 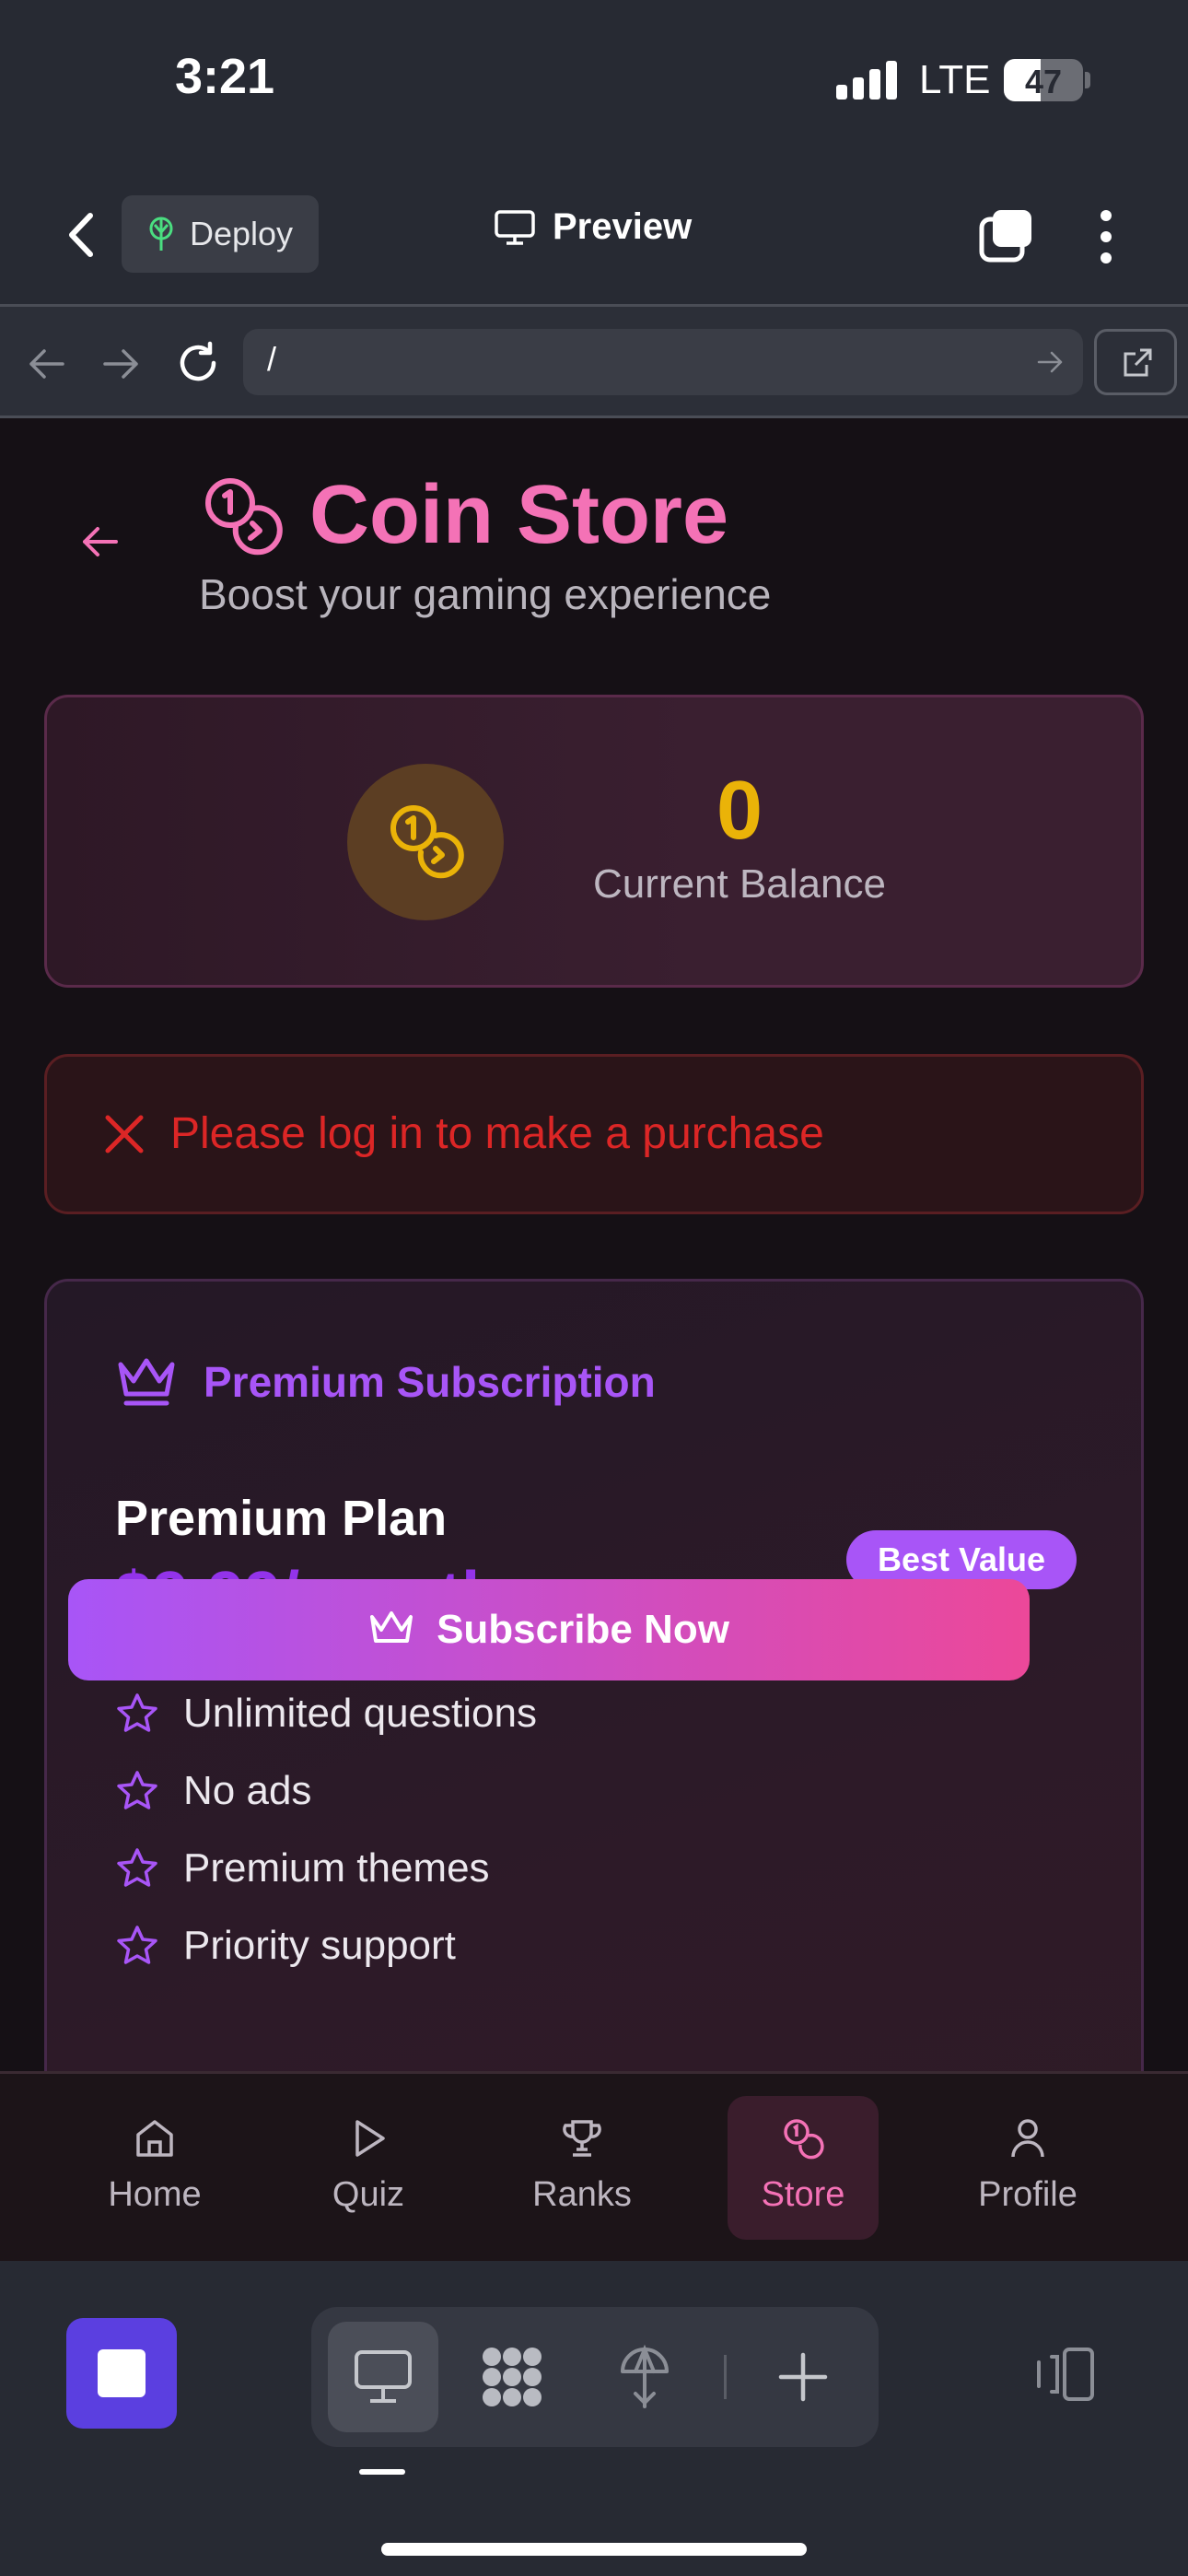 What do you see at coordinates (370, 2138) in the screenshot?
I see `play-icon` at bounding box center [370, 2138].